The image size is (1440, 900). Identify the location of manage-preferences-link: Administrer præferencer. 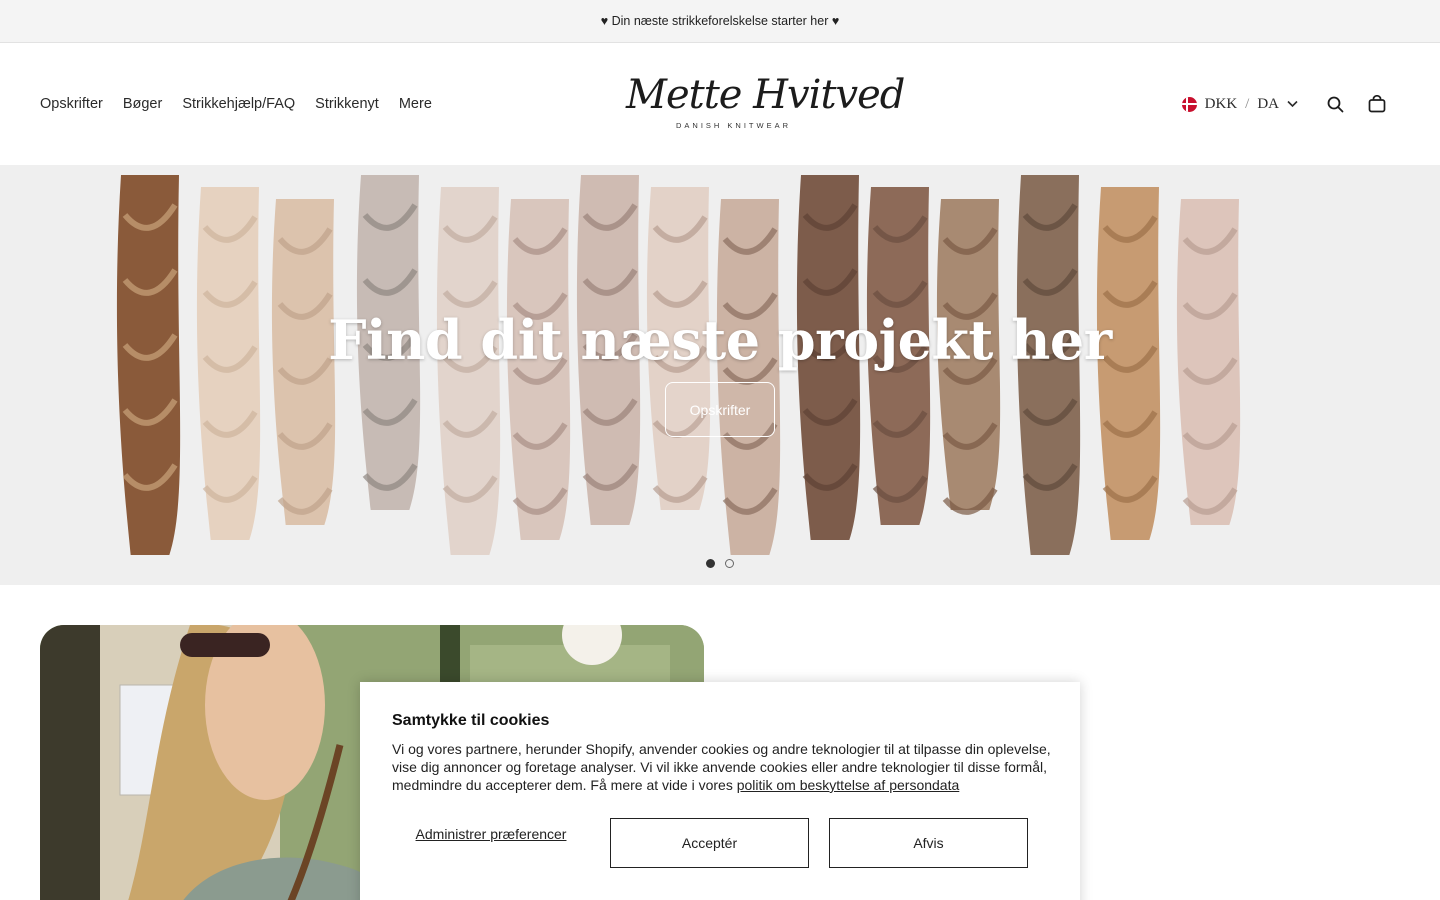
(491, 834).